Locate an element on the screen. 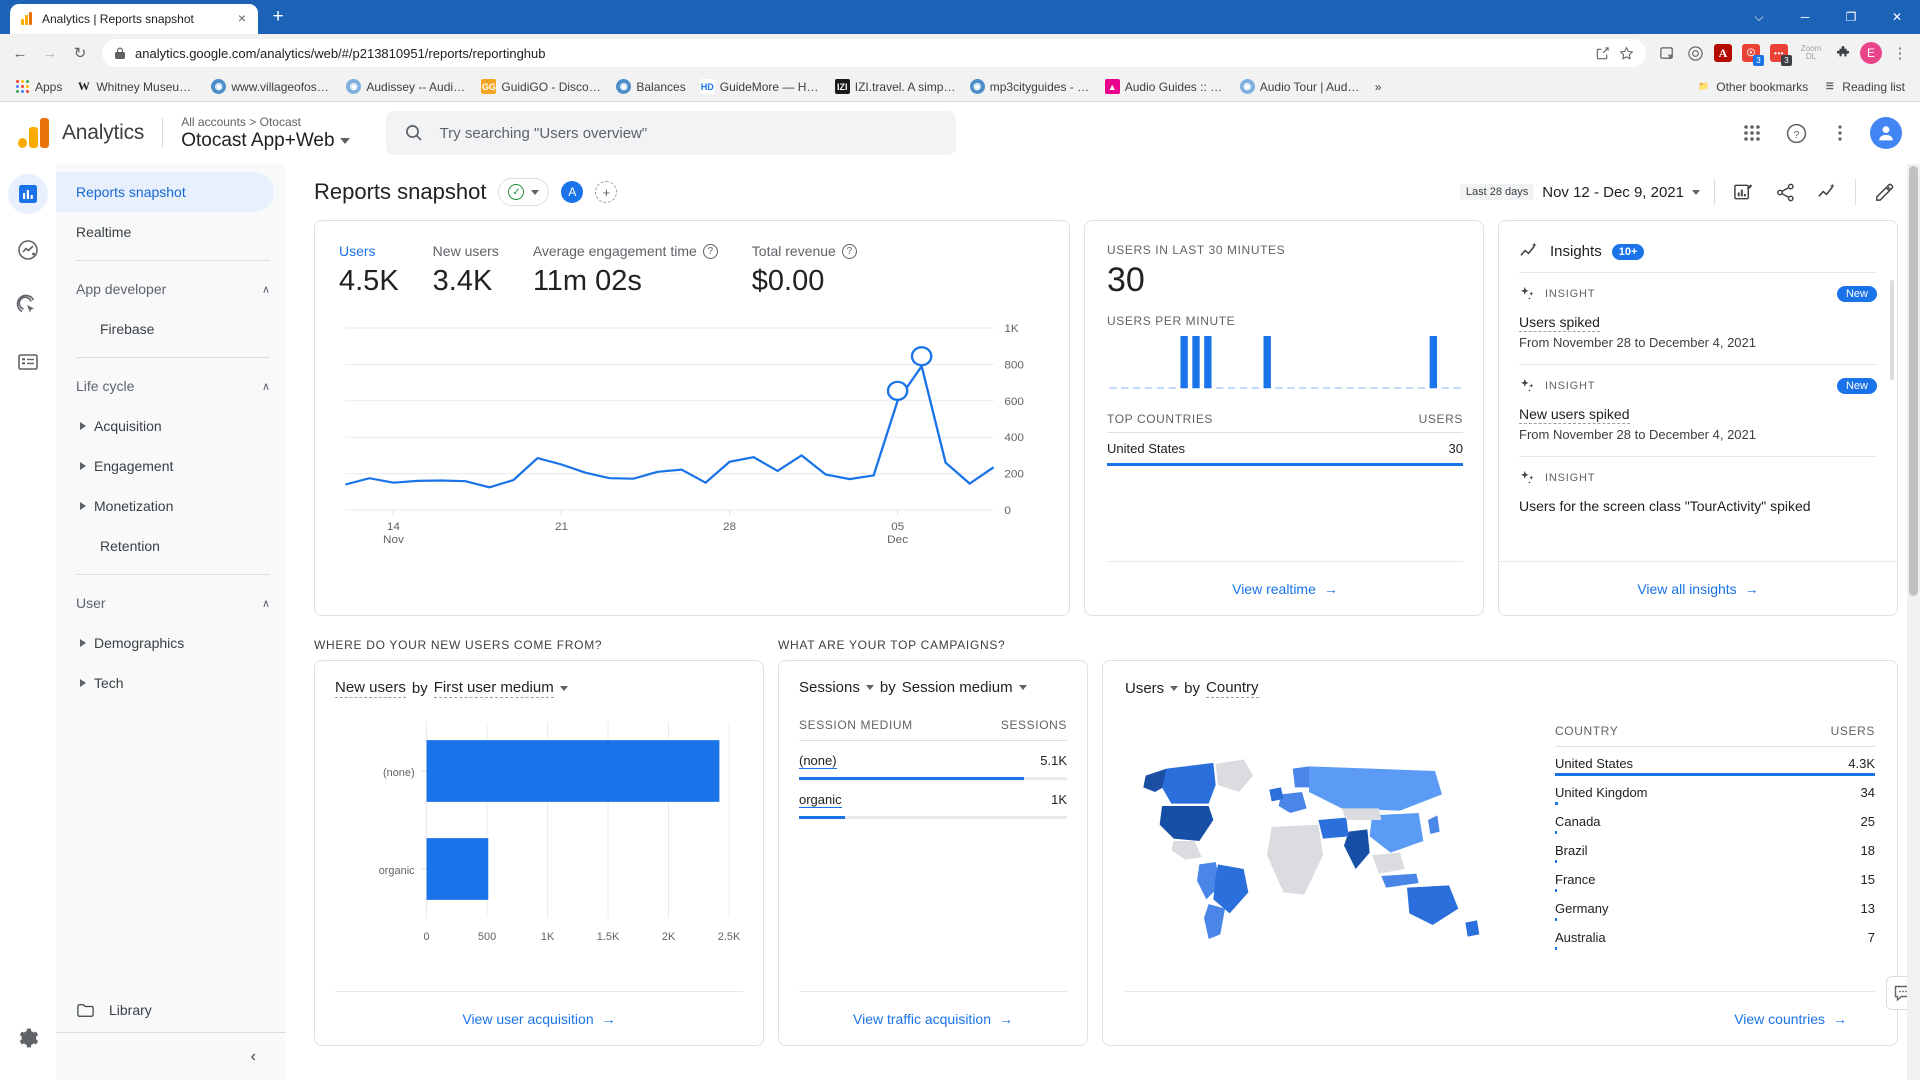 The height and width of the screenshot is (1080, 1920). bookmark-balances: ◉ Balances is located at coordinates (650, 86).